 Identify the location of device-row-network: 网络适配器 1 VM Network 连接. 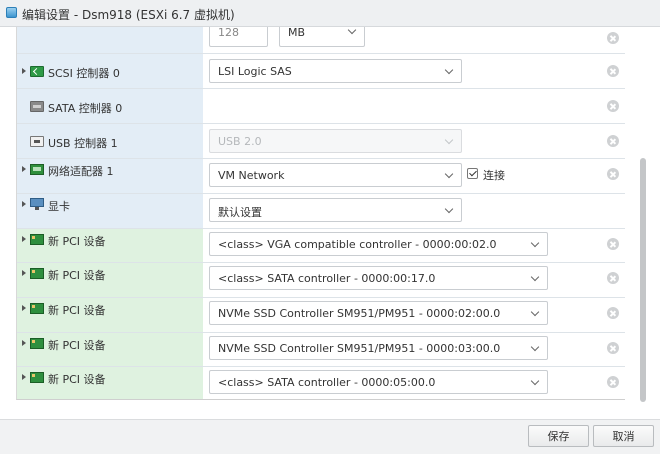
(321, 176).